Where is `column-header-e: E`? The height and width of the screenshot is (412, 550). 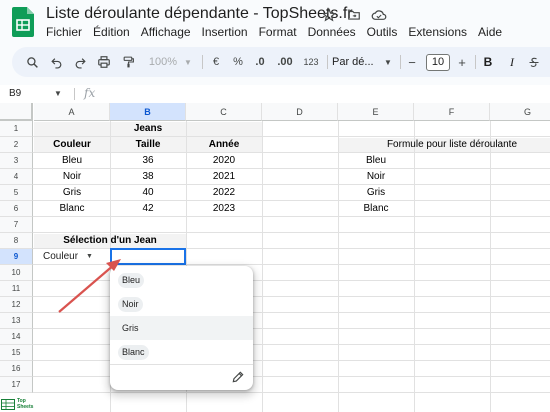 column-header-e: E is located at coordinates (376, 112).